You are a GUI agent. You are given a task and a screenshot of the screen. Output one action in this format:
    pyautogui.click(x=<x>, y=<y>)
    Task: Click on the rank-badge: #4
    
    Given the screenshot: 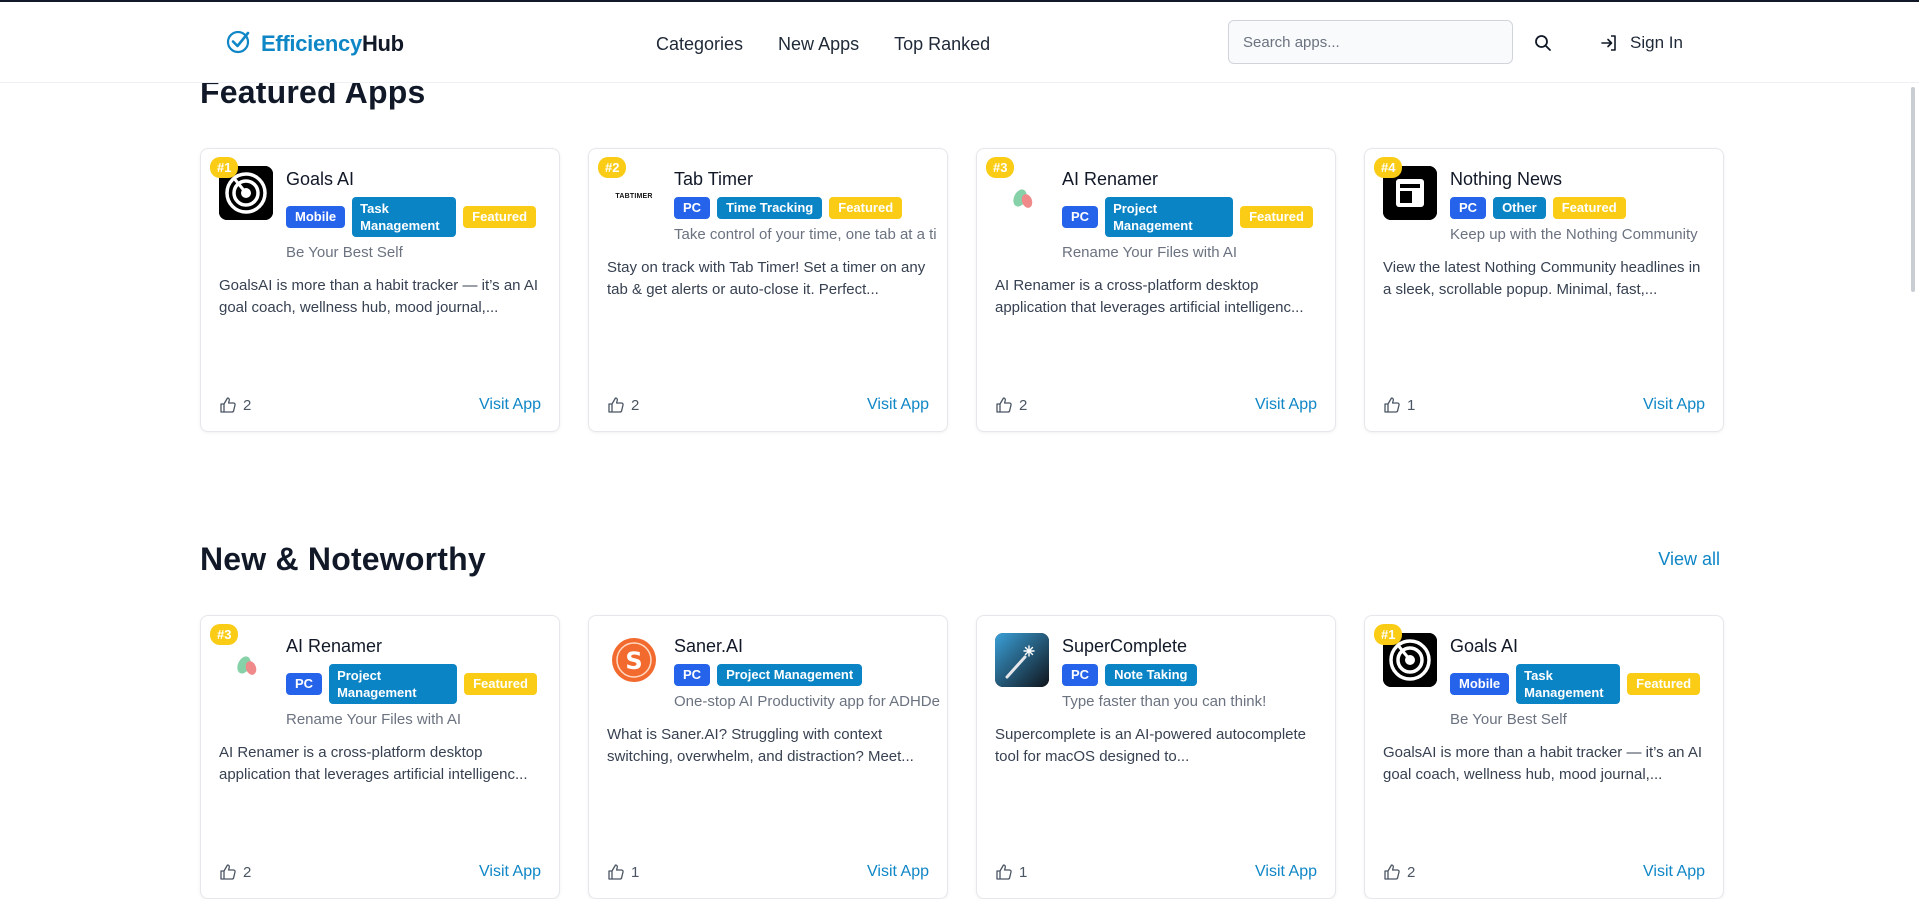 What is the action you would take?
    pyautogui.click(x=1388, y=167)
    